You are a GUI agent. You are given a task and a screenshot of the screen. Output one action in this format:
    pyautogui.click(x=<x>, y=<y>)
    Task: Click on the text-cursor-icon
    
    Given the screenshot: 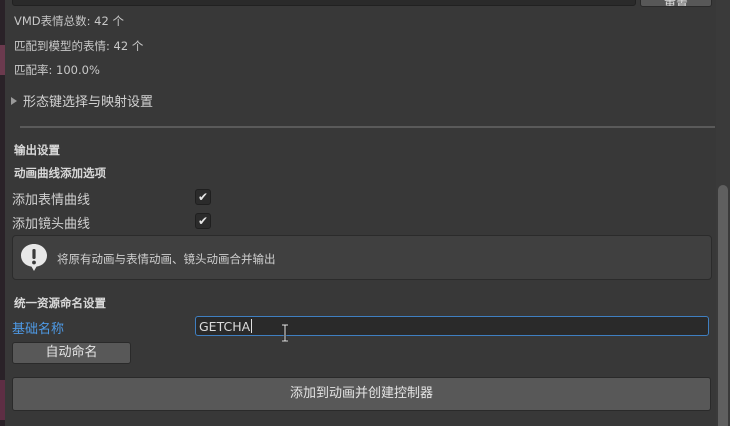 What is the action you would take?
    pyautogui.click(x=285, y=333)
    